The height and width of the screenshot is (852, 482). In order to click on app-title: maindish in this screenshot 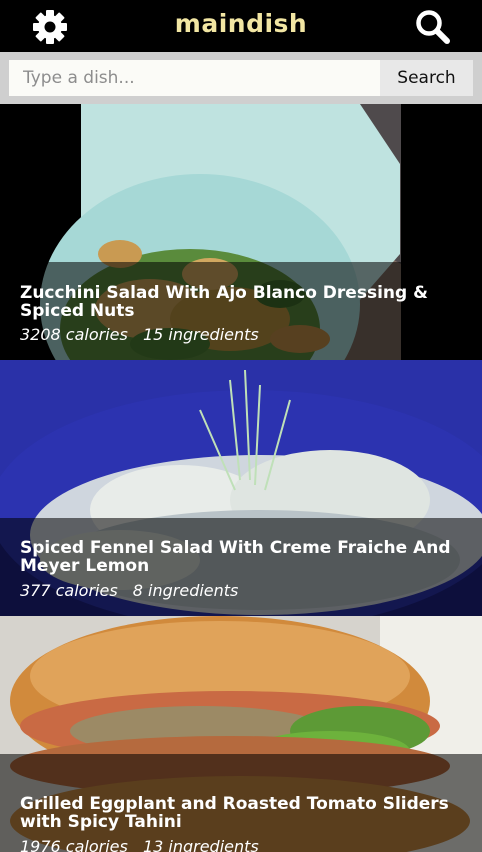, I will do `click(241, 23)`.